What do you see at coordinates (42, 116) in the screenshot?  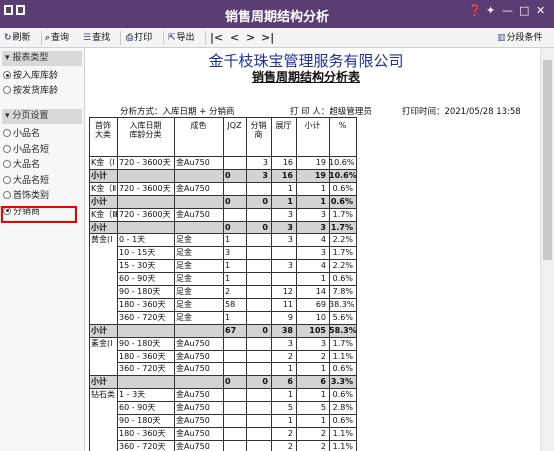 I see `paging-group: ▾ 分页设置` at bounding box center [42, 116].